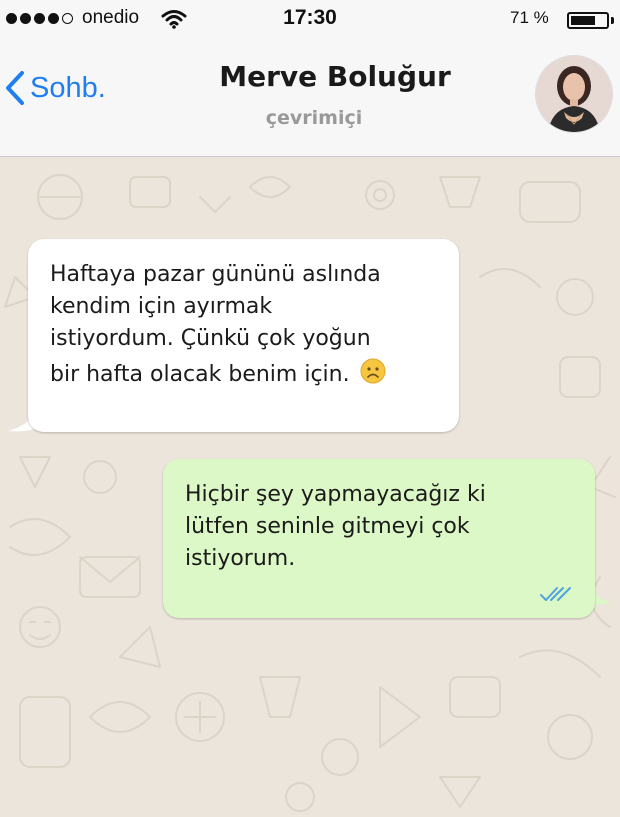 The height and width of the screenshot is (817, 620). I want to click on battery-level, so click(583, 20).